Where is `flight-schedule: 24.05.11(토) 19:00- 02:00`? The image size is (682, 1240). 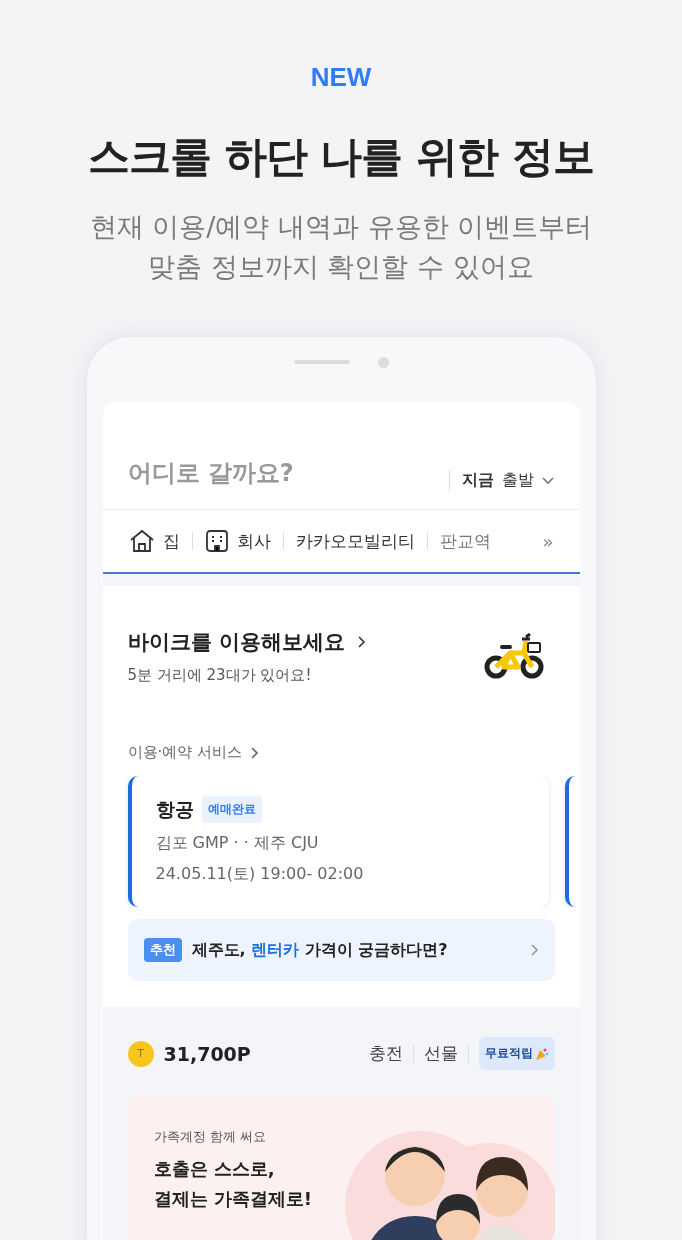 flight-schedule: 24.05.11(토) 19:00- 02:00 is located at coordinates (260, 874).